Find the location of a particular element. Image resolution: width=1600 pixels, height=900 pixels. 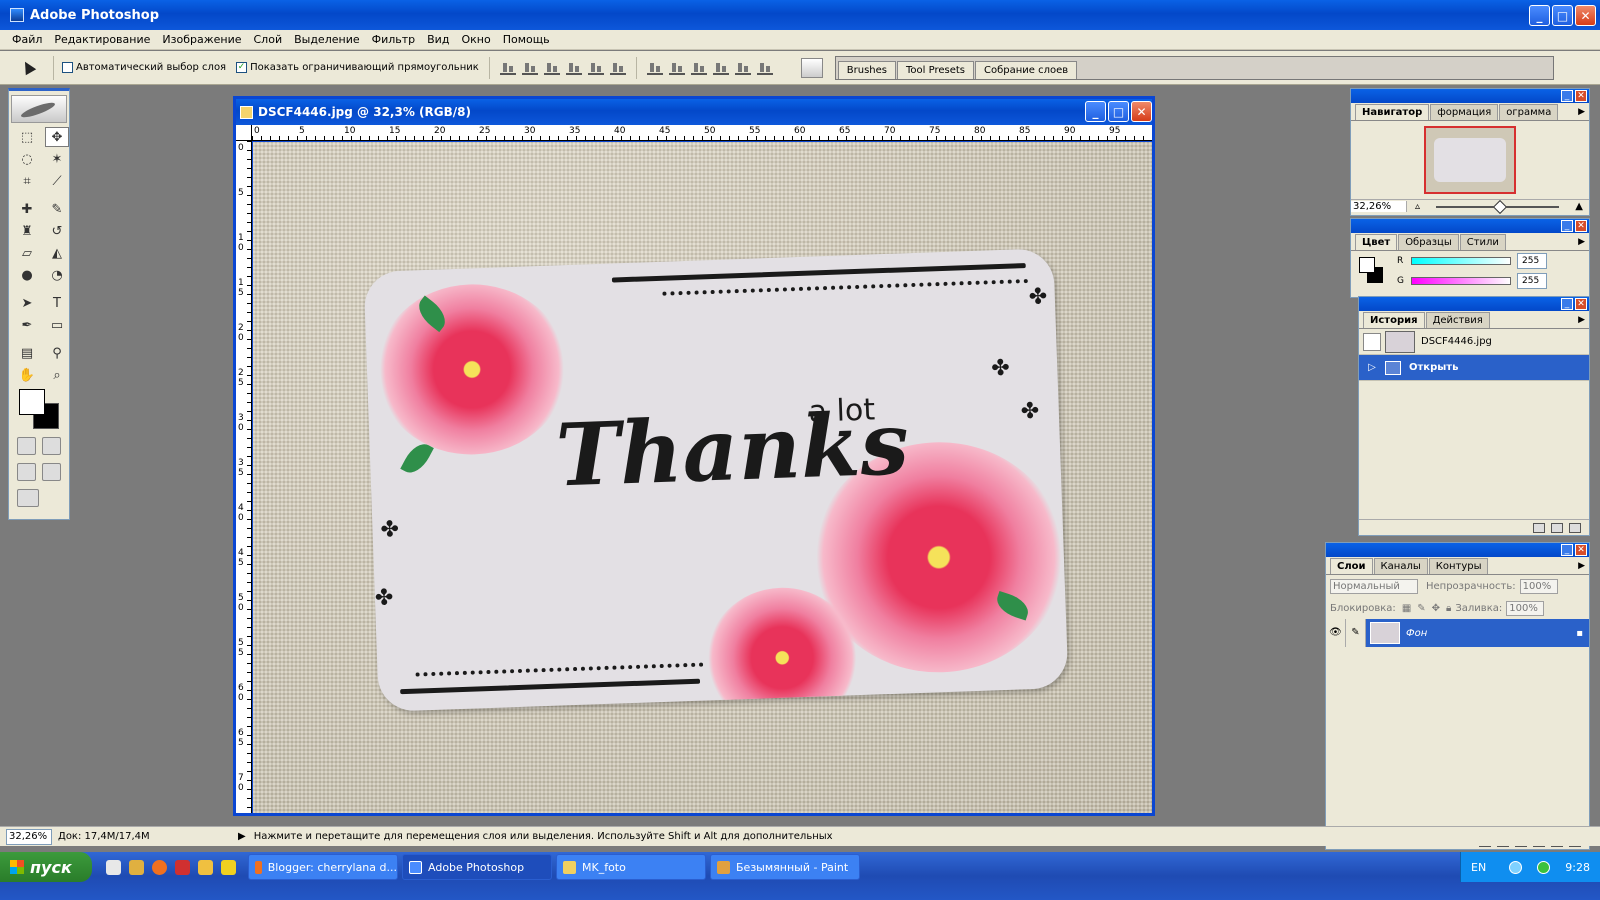

start-button: пуск is located at coordinates (46, 867).